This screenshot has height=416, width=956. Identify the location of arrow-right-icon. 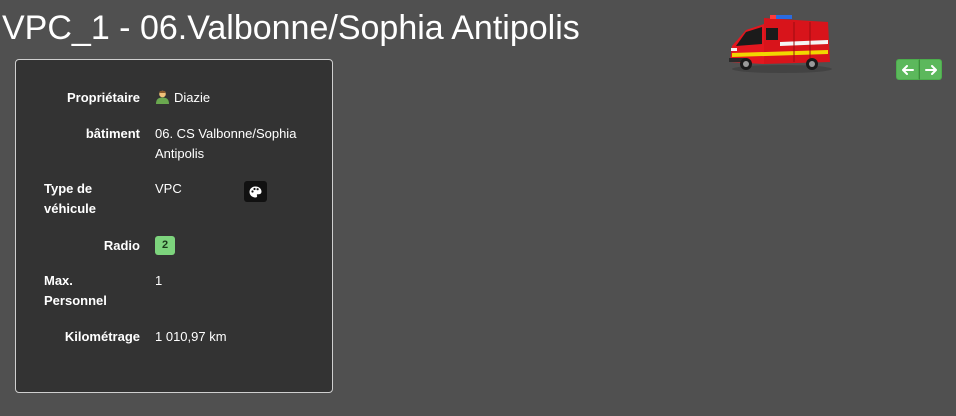
(930, 69).